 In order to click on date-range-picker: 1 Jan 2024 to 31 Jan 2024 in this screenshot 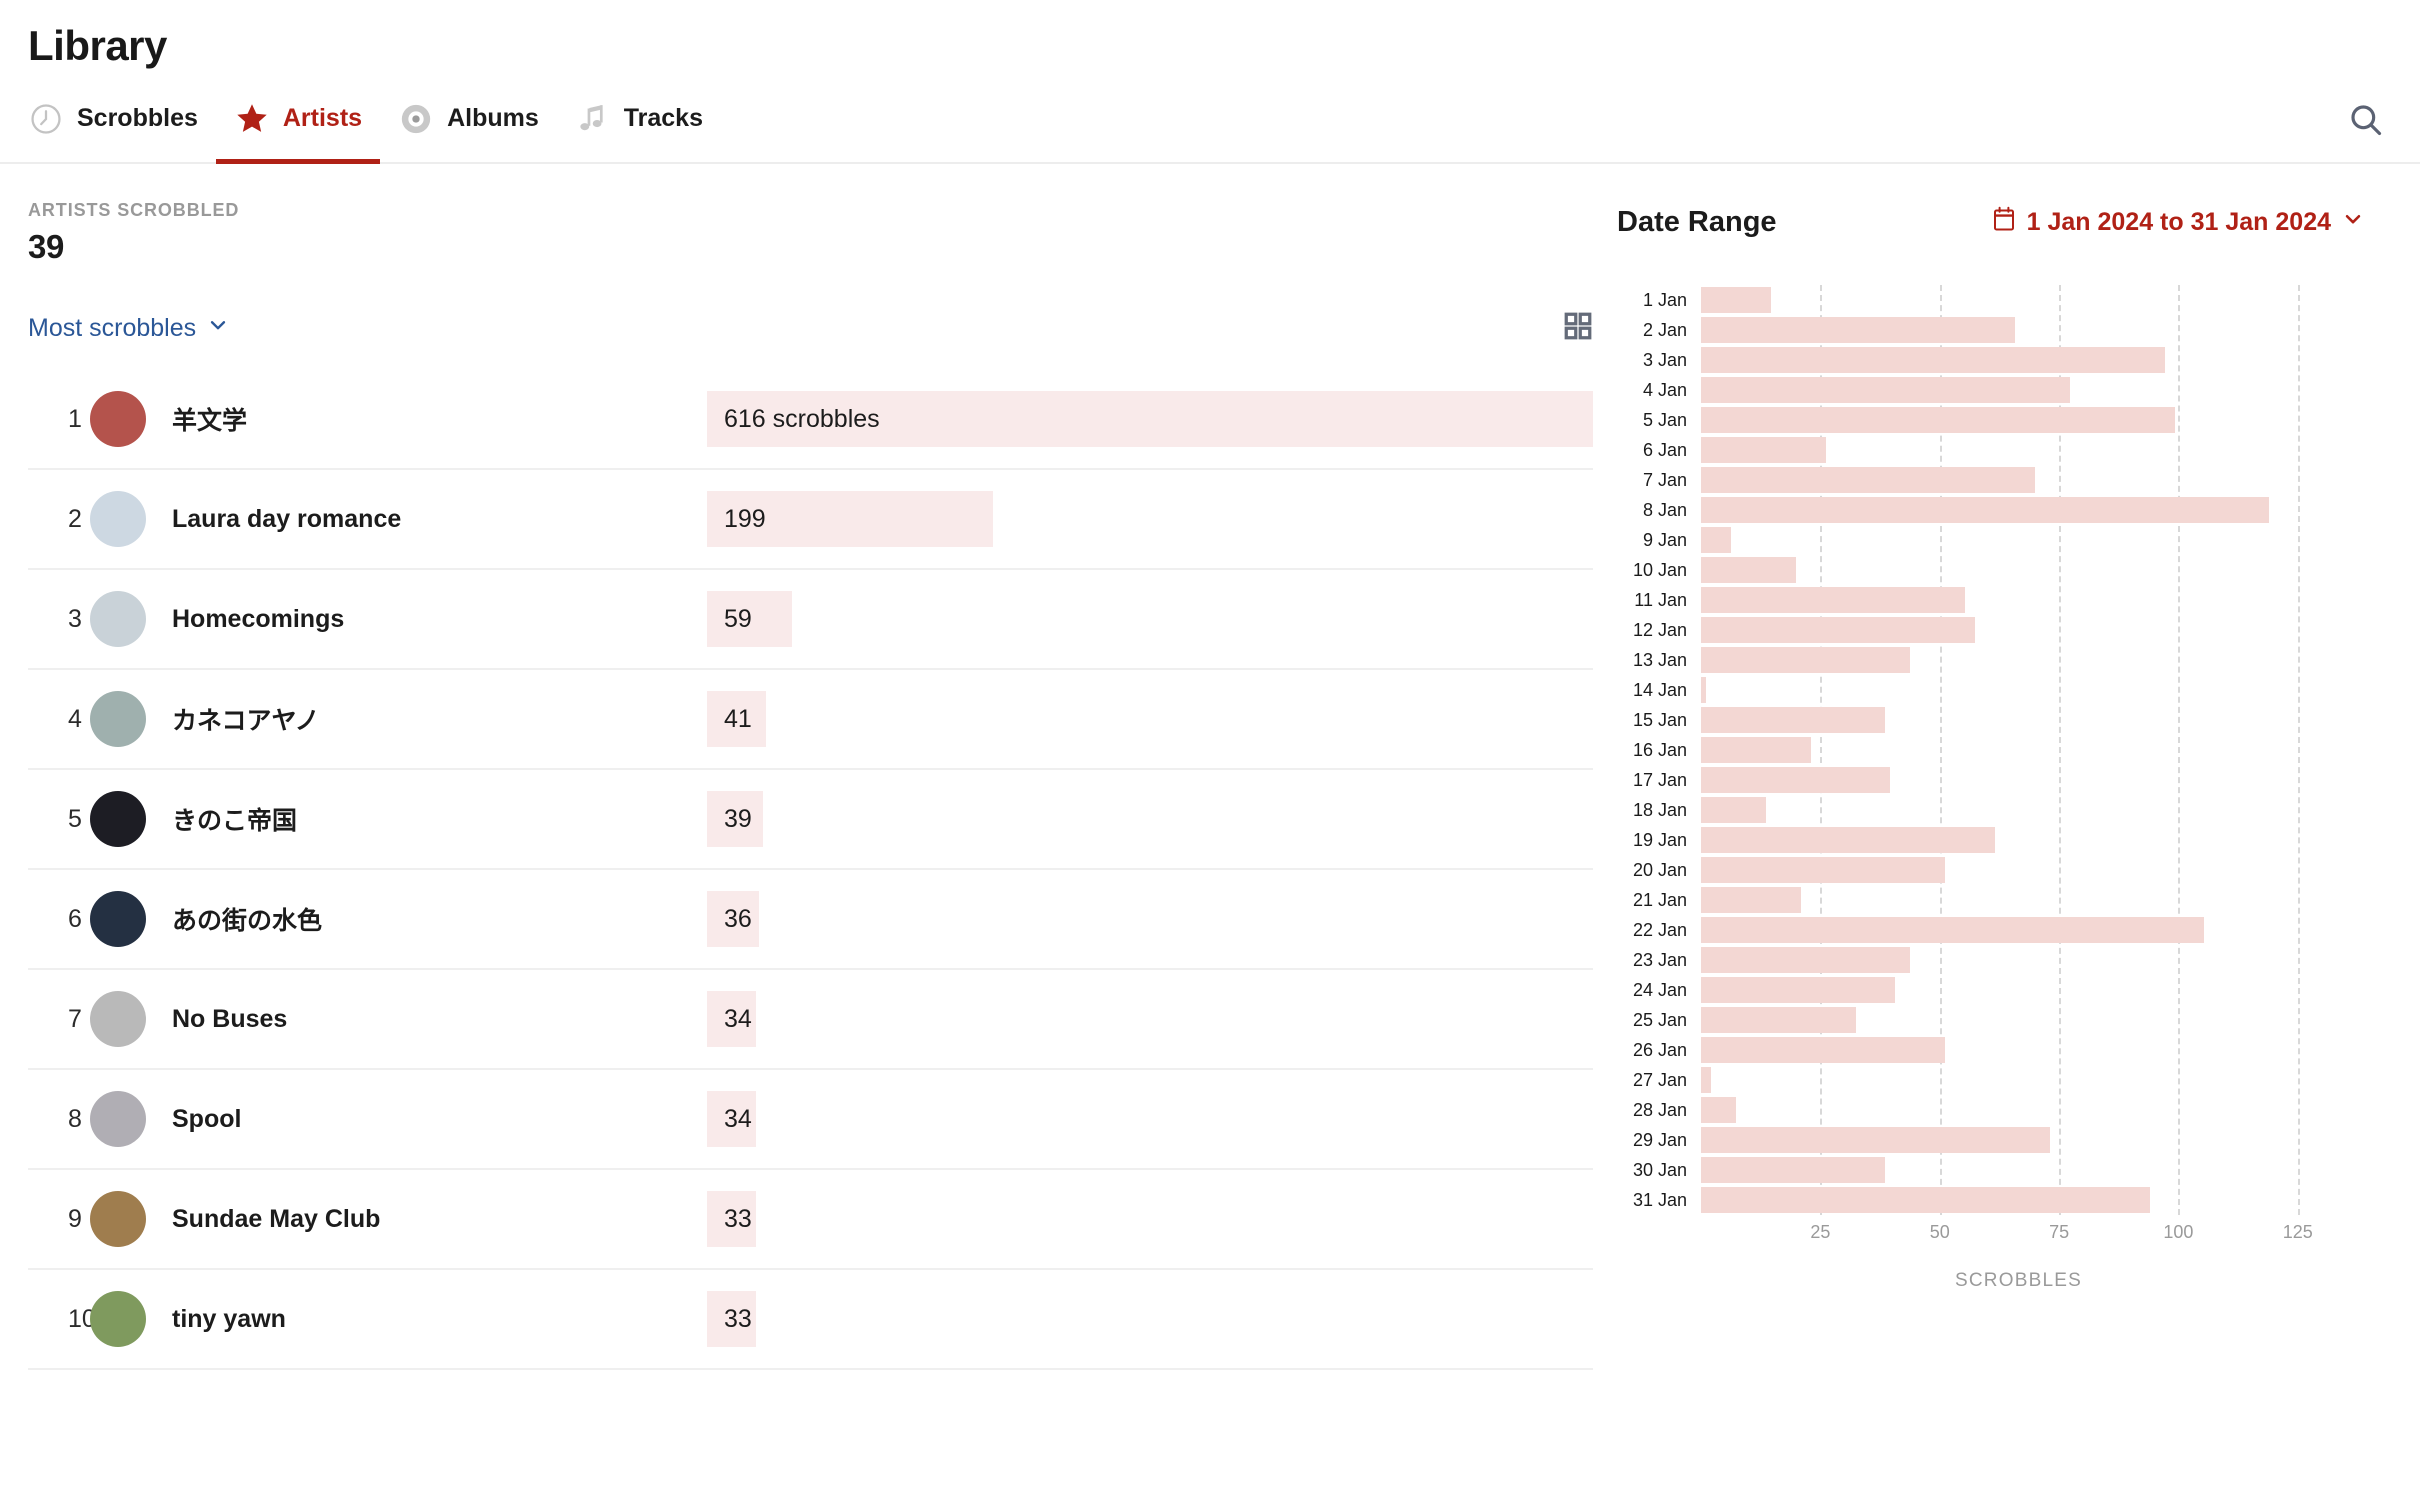, I will do `click(2178, 222)`.